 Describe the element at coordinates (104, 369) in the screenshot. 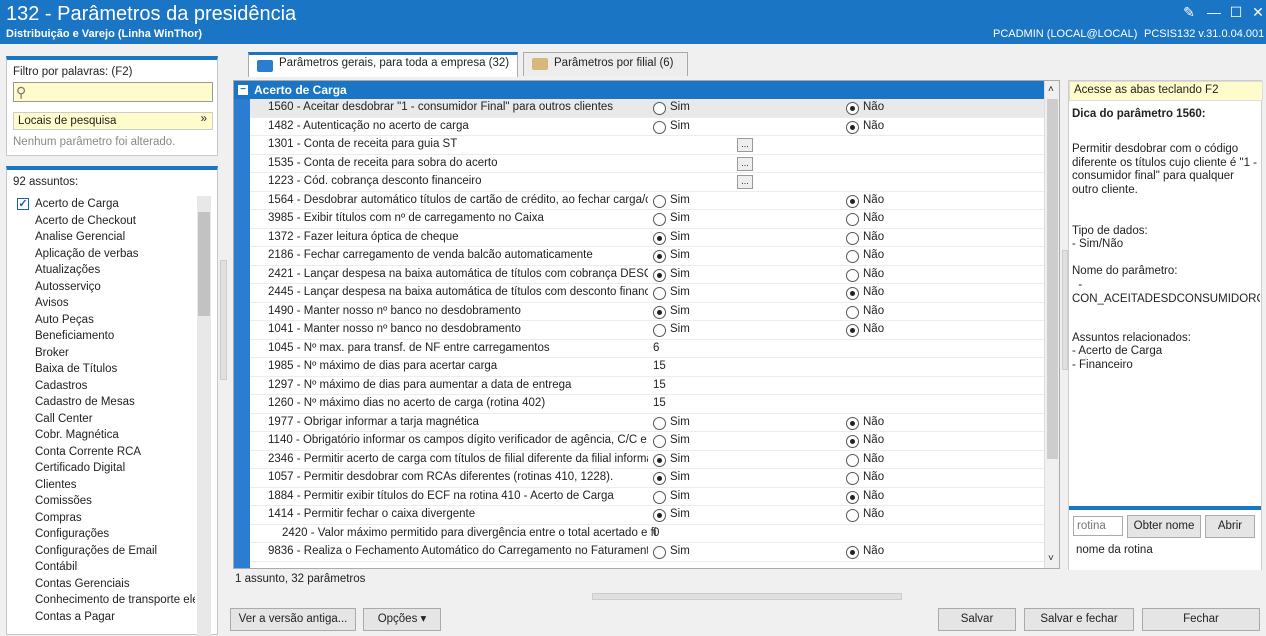

I see `subject-item: Baixa de Títulos` at that location.